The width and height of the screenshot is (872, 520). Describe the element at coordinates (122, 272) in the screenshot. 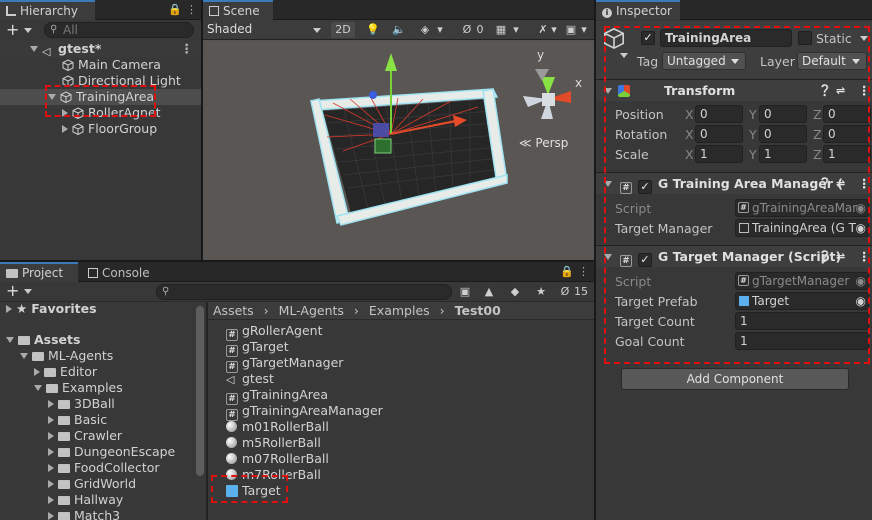

I see `tab-console: Console` at that location.